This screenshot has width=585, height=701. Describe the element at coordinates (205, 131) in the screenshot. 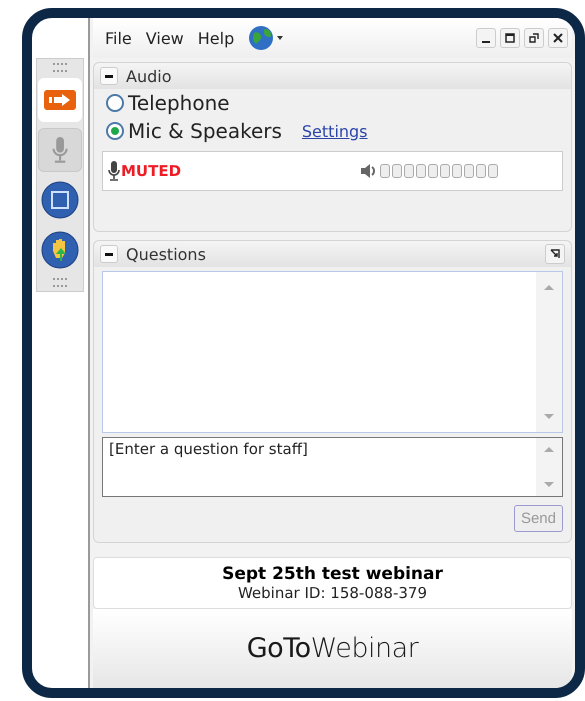

I see `radio-label: Mic & Speakers` at that location.